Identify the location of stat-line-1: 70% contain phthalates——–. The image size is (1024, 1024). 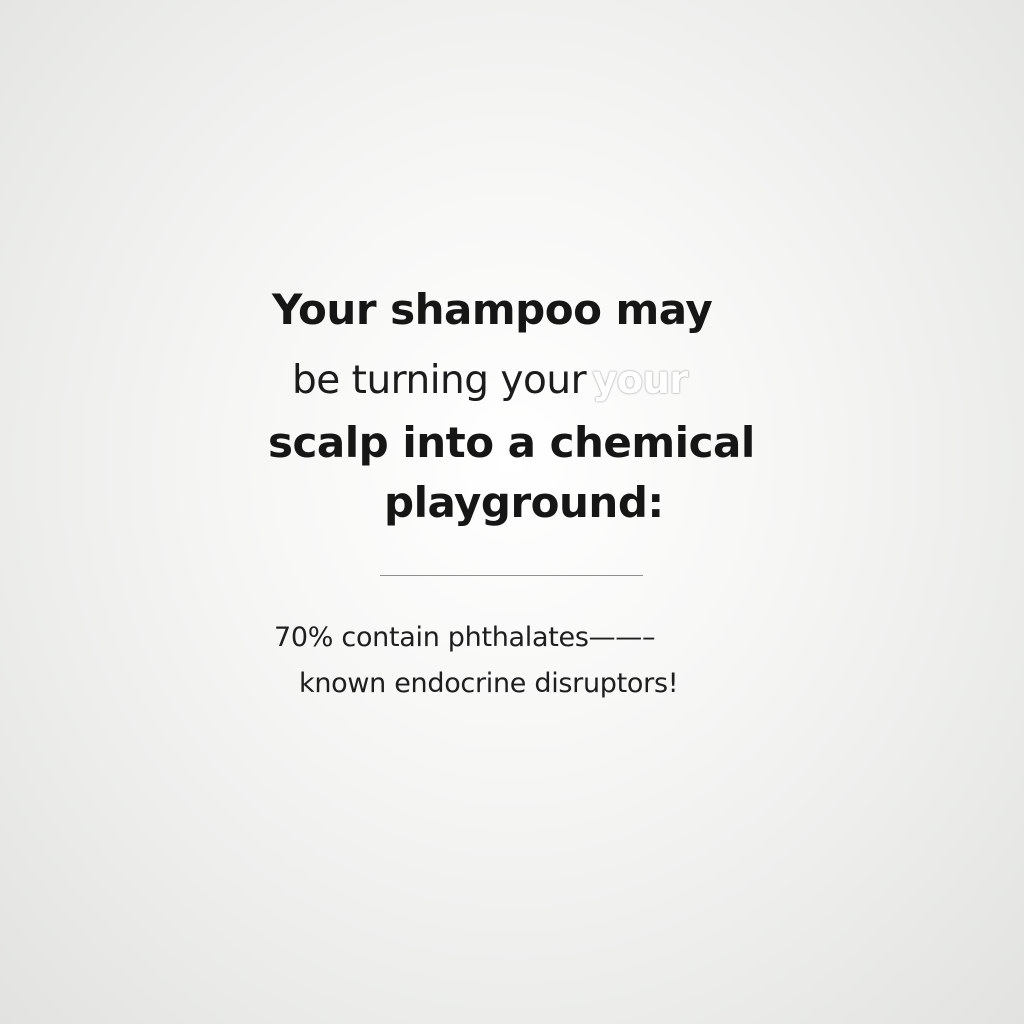
(465, 637).